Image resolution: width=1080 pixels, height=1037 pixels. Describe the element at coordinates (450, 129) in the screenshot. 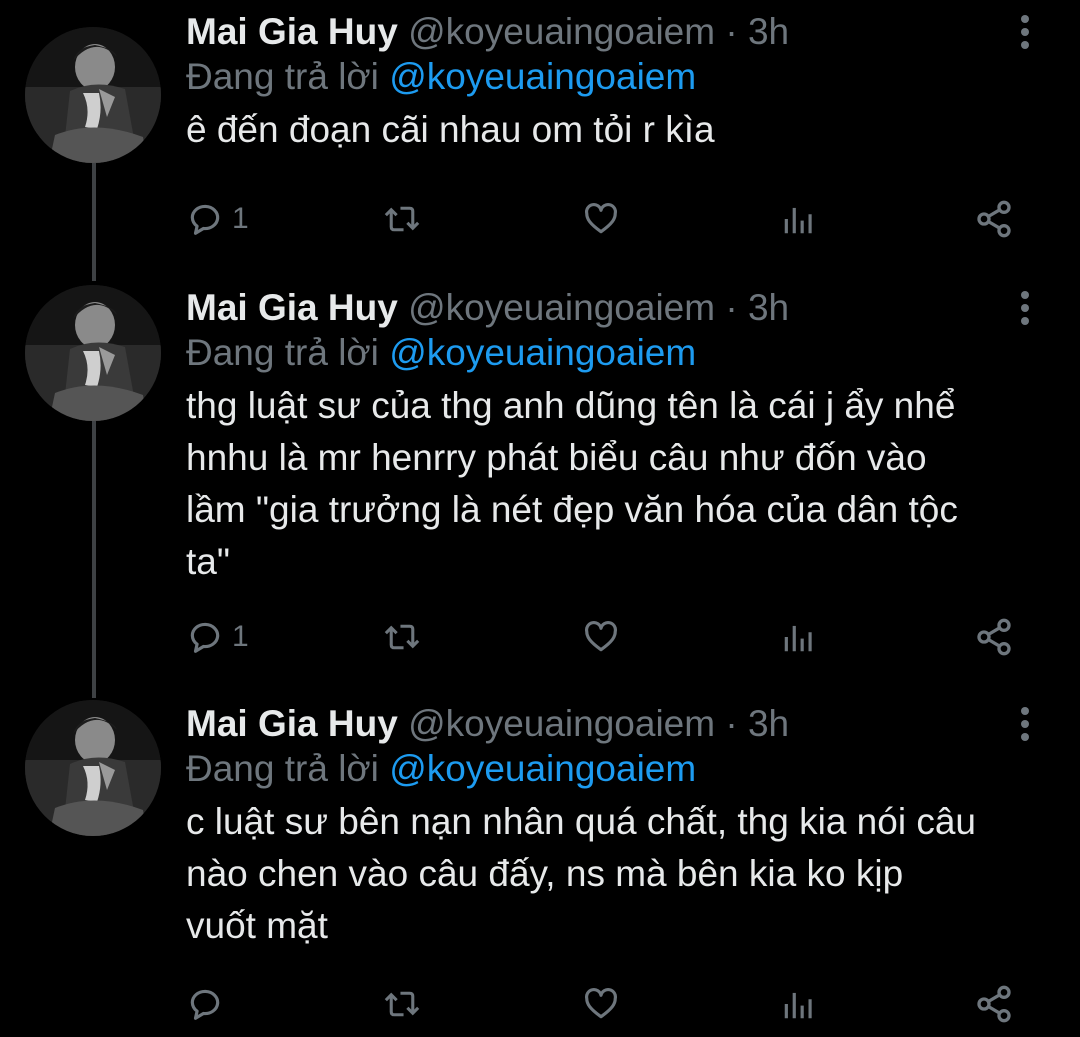

I see `tweet-text: ê đến đoạn cãi nhau om tỏi r kìa` at that location.